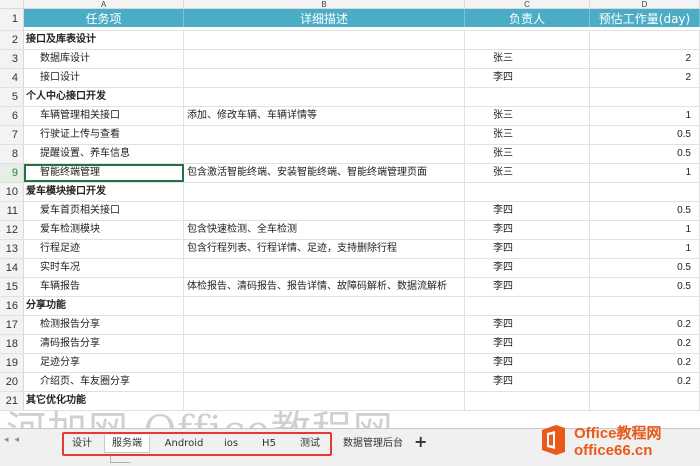 Image resolution: width=700 pixels, height=466 pixels. What do you see at coordinates (17, 440) in the screenshot?
I see `prev-sheet-icon: ◂` at bounding box center [17, 440].